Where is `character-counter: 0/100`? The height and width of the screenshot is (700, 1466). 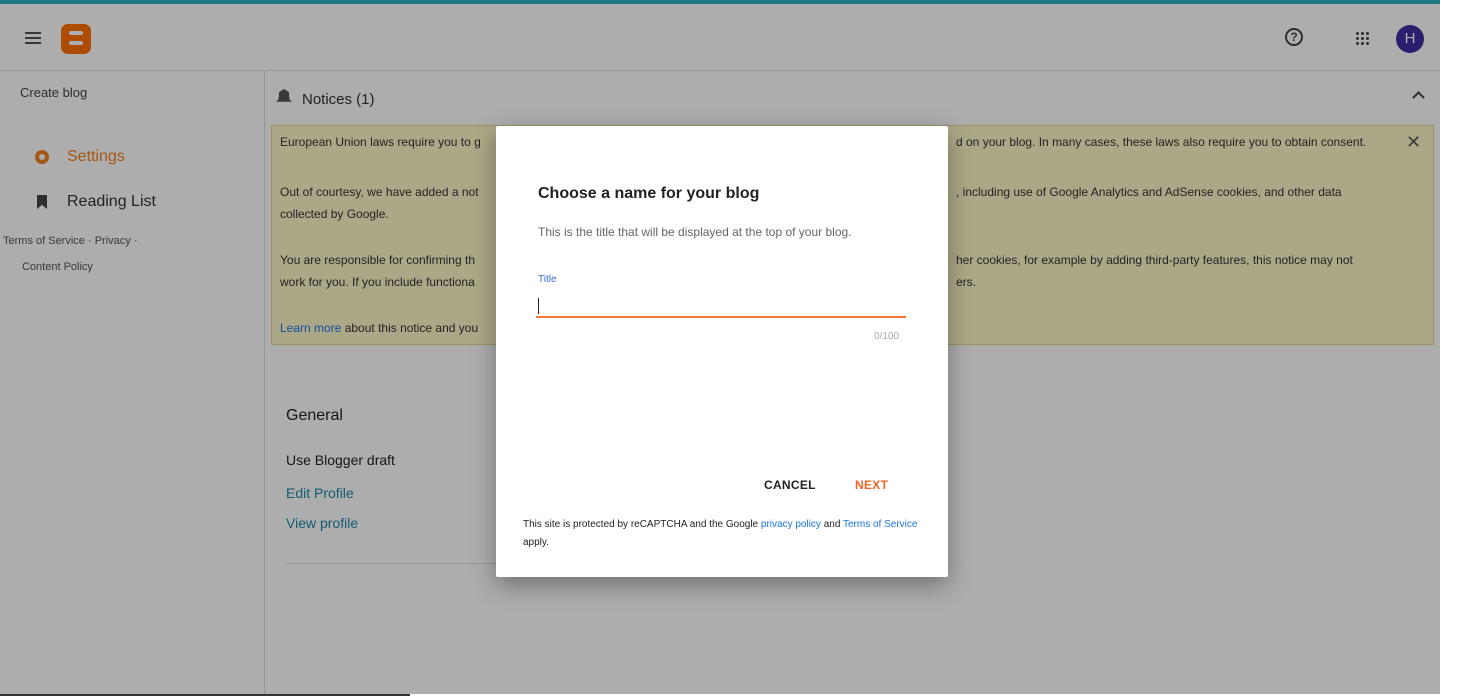 character-counter: 0/100 is located at coordinates (887, 336).